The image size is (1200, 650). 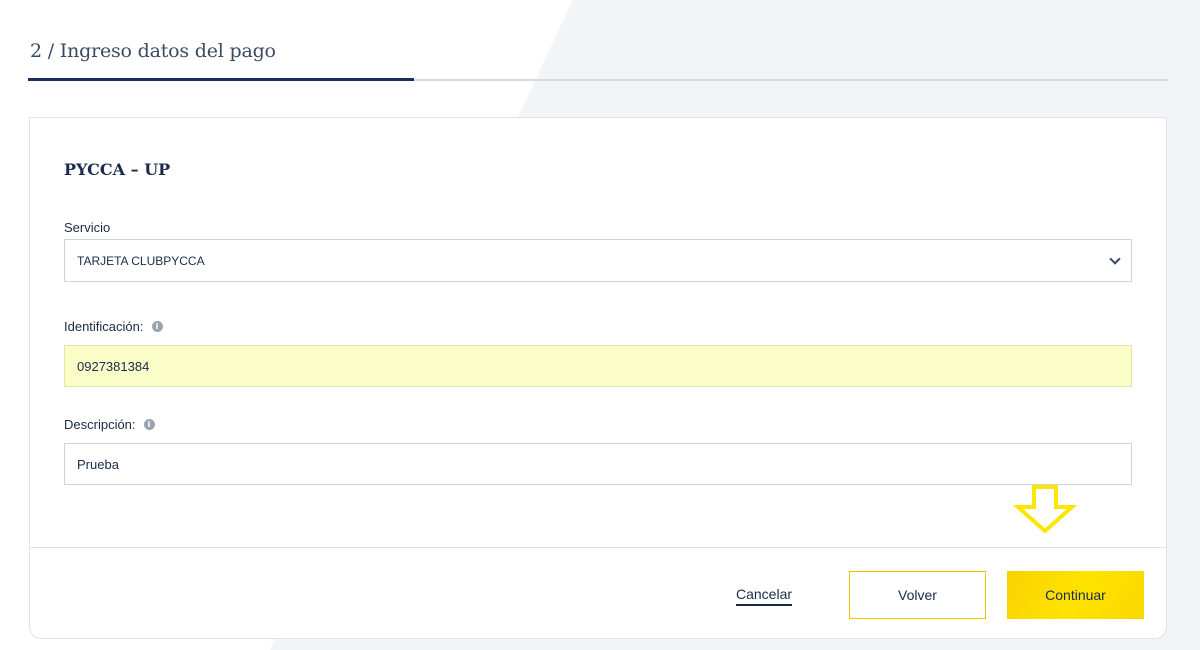 What do you see at coordinates (221, 79) in the screenshot?
I see `step-progress-active` at bounding box center [221, 79].